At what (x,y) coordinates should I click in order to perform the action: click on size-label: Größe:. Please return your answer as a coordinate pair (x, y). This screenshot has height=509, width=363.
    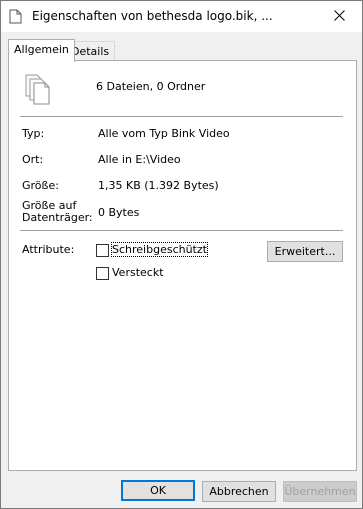
    Looking at the image, I should click on (40, 185).